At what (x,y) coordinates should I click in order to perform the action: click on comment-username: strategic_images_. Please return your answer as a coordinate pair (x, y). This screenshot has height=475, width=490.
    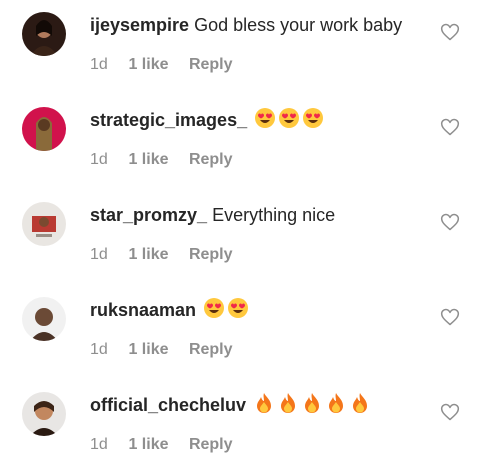
    Looking at the image, I should click on (168, 120).